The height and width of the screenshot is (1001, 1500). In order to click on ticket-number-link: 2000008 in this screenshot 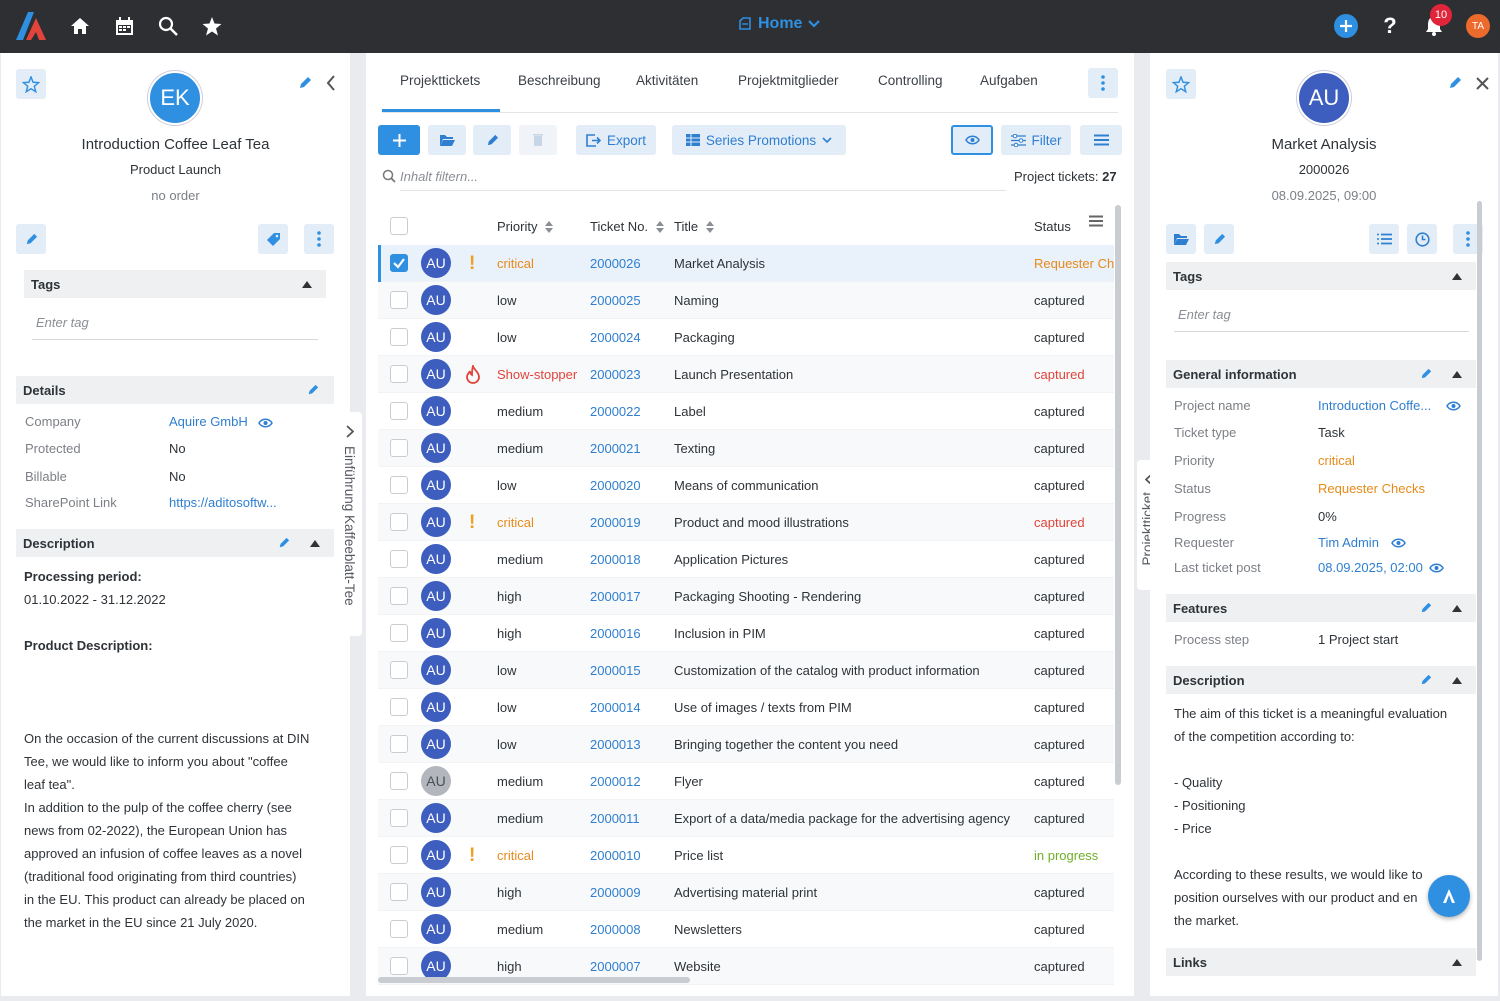, I will do `click(615, 929)`.